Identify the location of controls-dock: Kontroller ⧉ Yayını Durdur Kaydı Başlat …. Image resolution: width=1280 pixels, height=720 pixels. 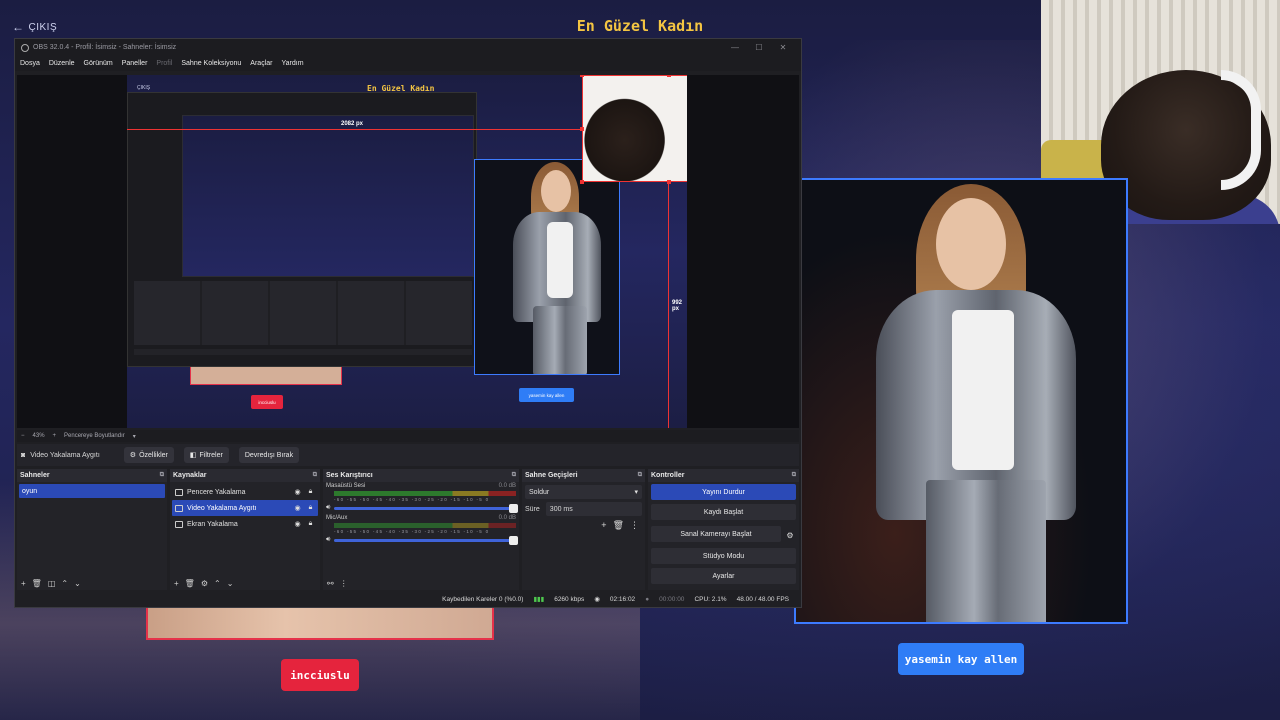
(723, 529).